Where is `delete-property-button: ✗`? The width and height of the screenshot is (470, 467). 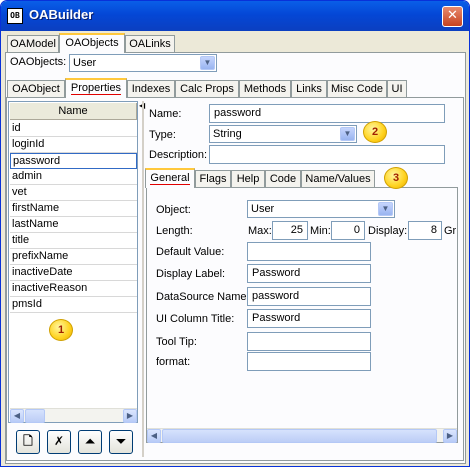
delete-property-button: ✗ is located at coordinates (59, 442).